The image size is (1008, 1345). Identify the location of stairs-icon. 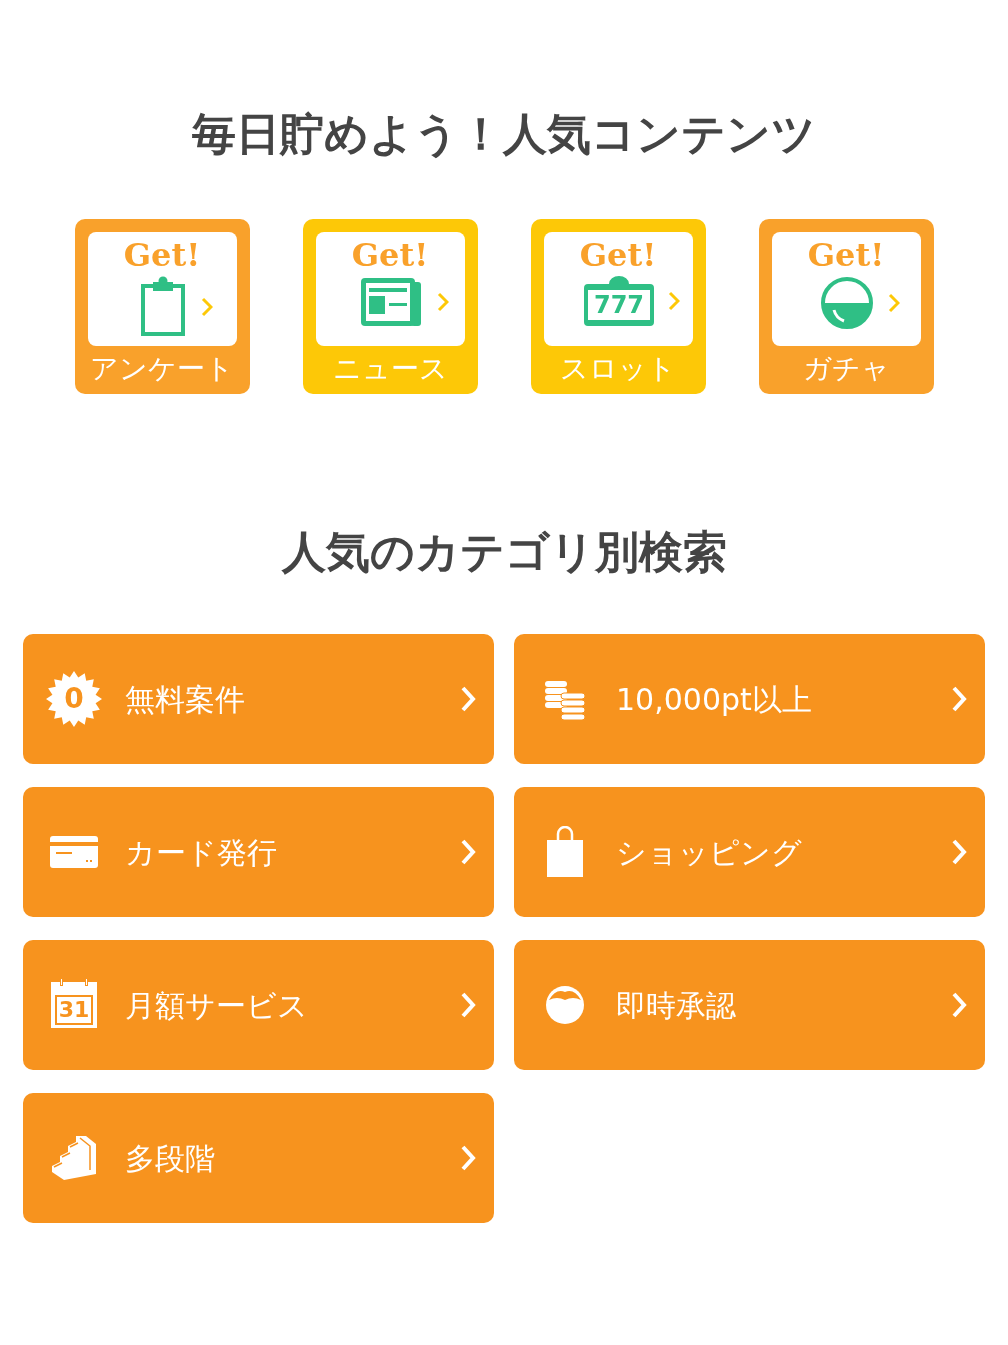
(74, 1158).